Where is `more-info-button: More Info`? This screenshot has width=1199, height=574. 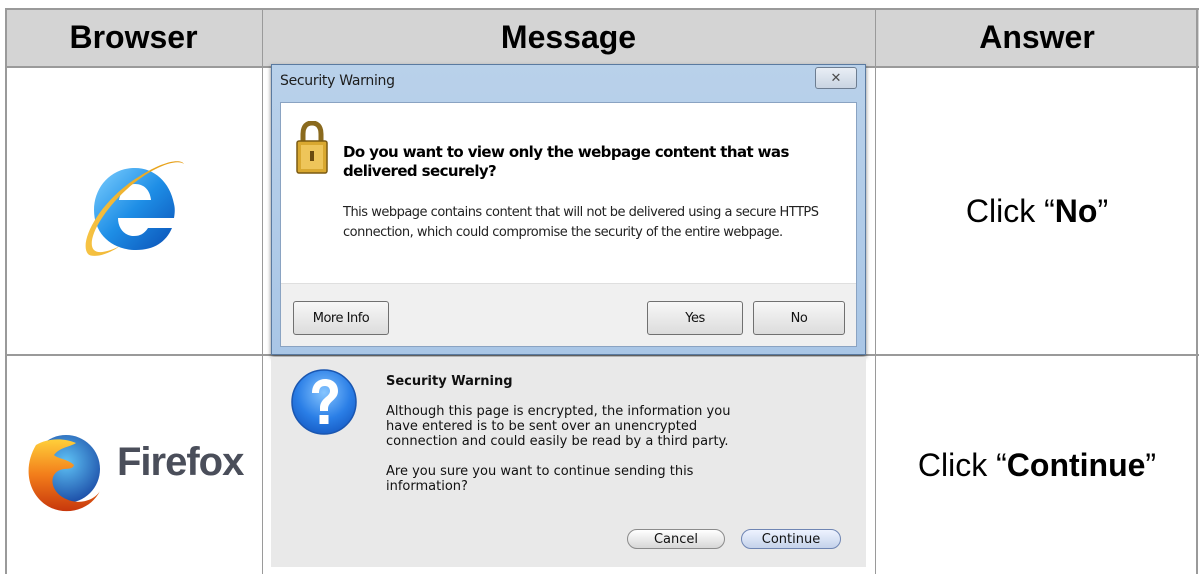
more-info-button: More Info is located at coordinates (341, 318).